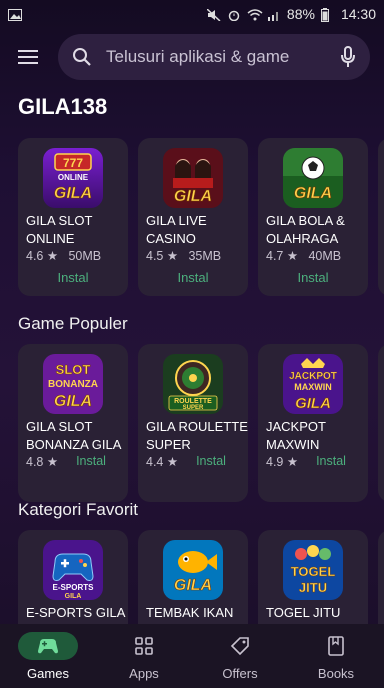 Image resolution: width=384 pixels, height=688 pixels. What do you see at coordinates (73, 570) in the screenshot?
I see `gamepad-icon: E-SPORTS GILA` at bounding box center [73, 570].